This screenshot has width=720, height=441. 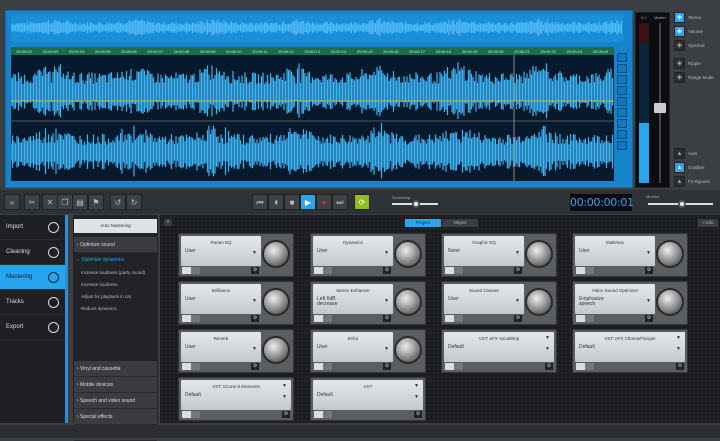 I want to click on collapse-button: «, so click(x=168, y=222).